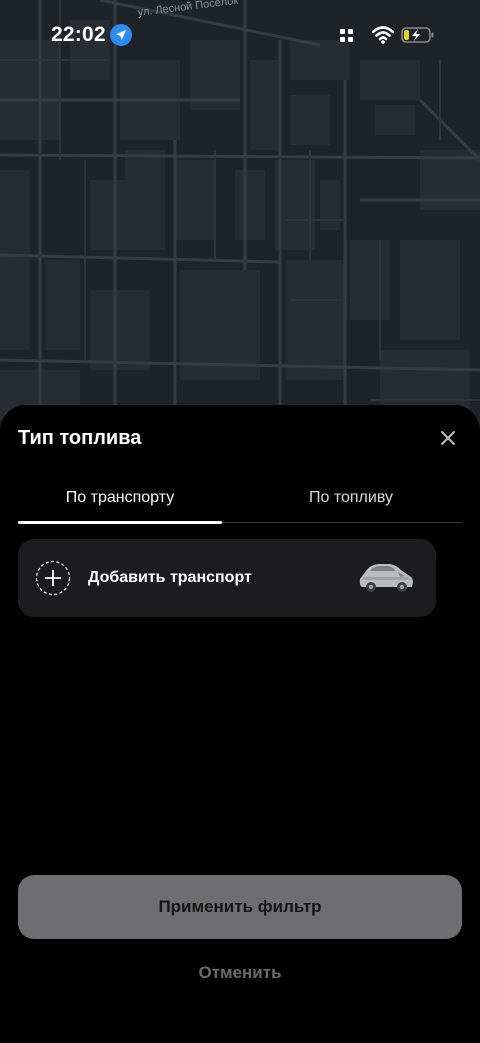  I want to click on location-arrow-icon, so click(121, 35).